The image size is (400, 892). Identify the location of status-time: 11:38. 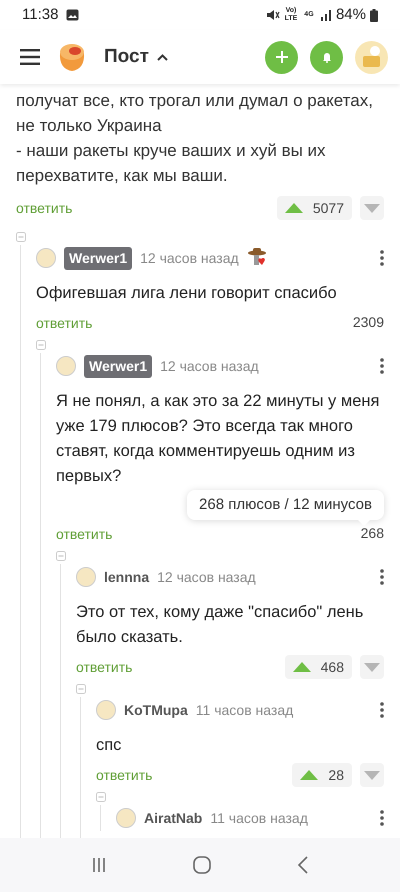
(40, 14).